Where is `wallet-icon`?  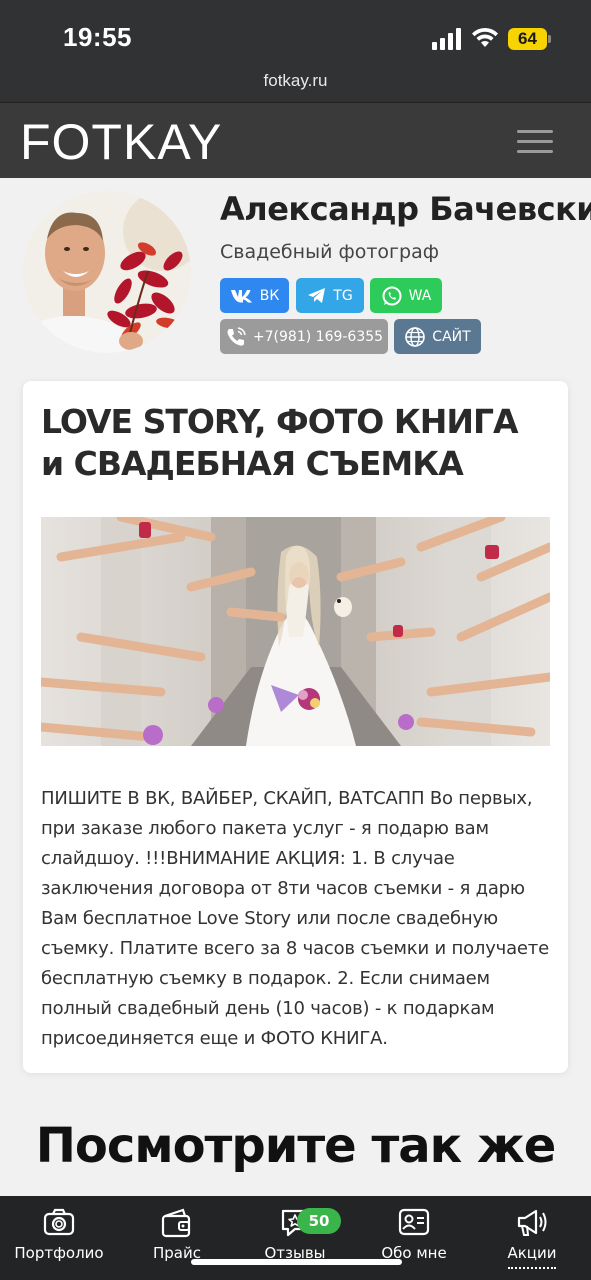
wallet-icon is located at coordinates (176, 1223).